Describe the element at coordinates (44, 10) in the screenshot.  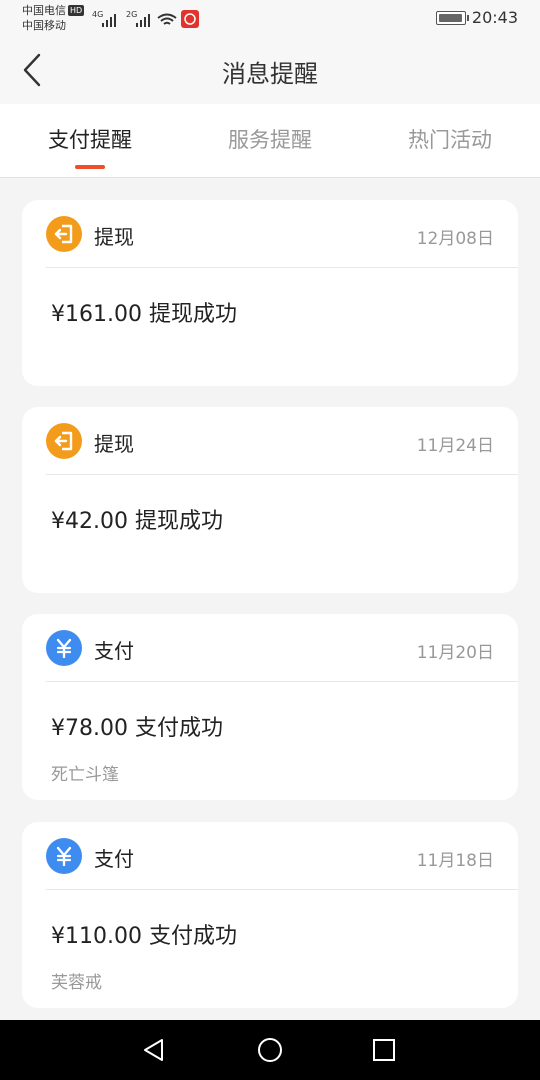
I see `carrier-1: 中国电信` at that location.